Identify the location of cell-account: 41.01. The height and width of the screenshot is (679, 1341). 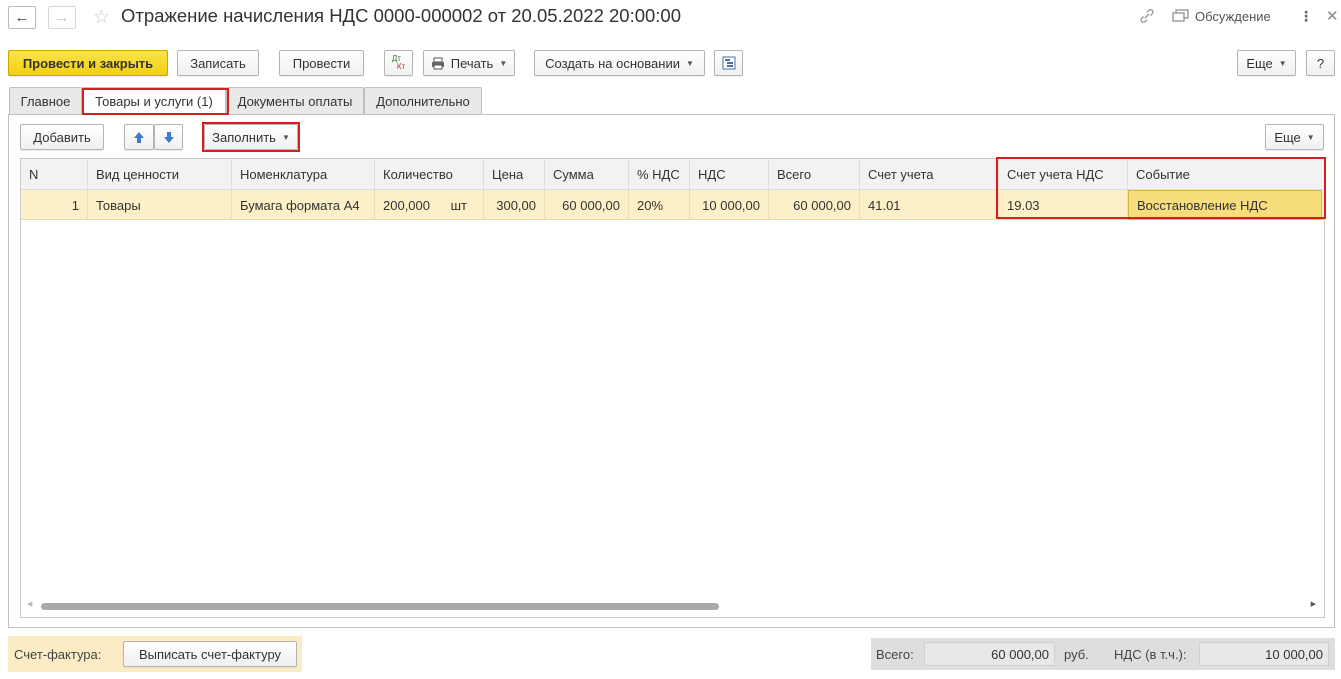
(929, 205).